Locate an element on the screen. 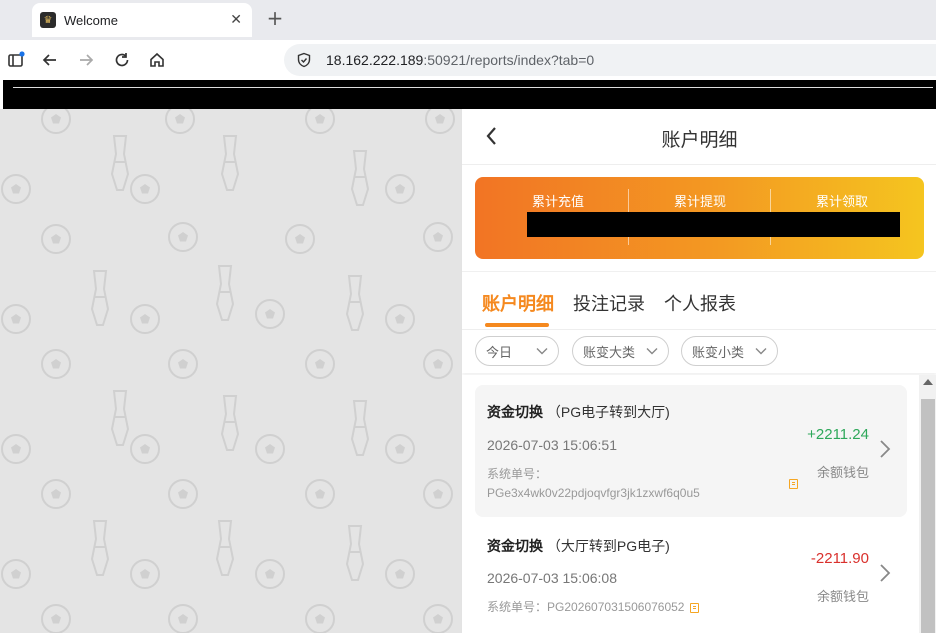 The image size is (936, 633). browser-tab: ♛ Welcome ✕ is located at coordinates (142, 20).